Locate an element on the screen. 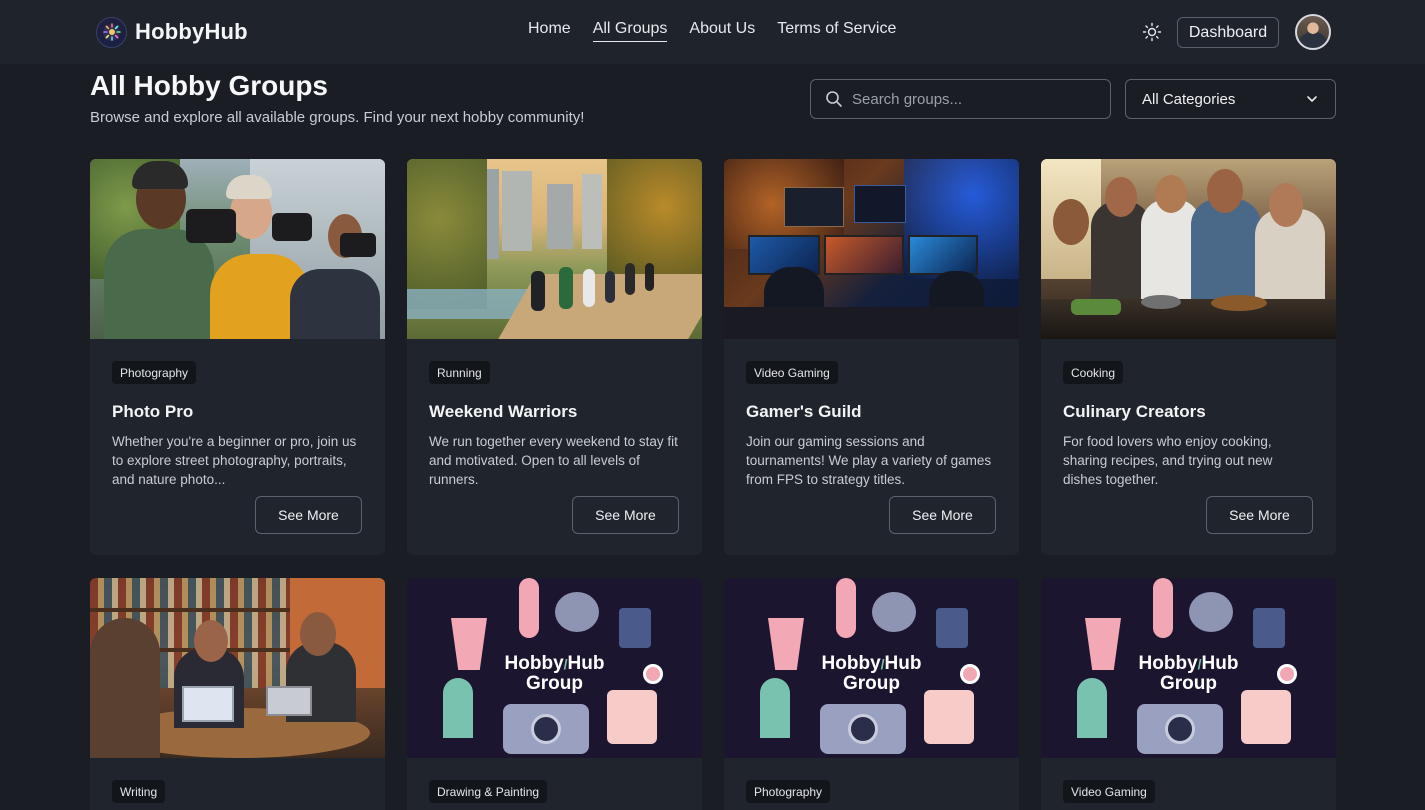 The width and height of the screenshot is (1425, 810). search-icon is located at coordinates (834, 99).